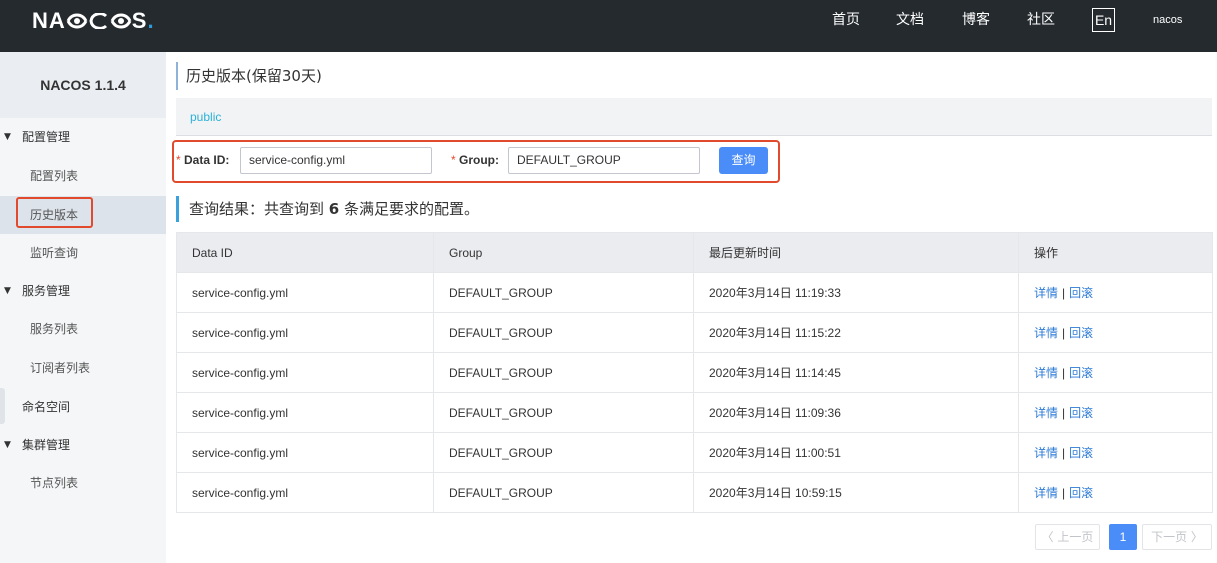  What do you see at coordinates (83, 291) in the screenshot?
I see `sidebar-group-service-management: ▼ 服务管理` at bounding box center [83, 291].